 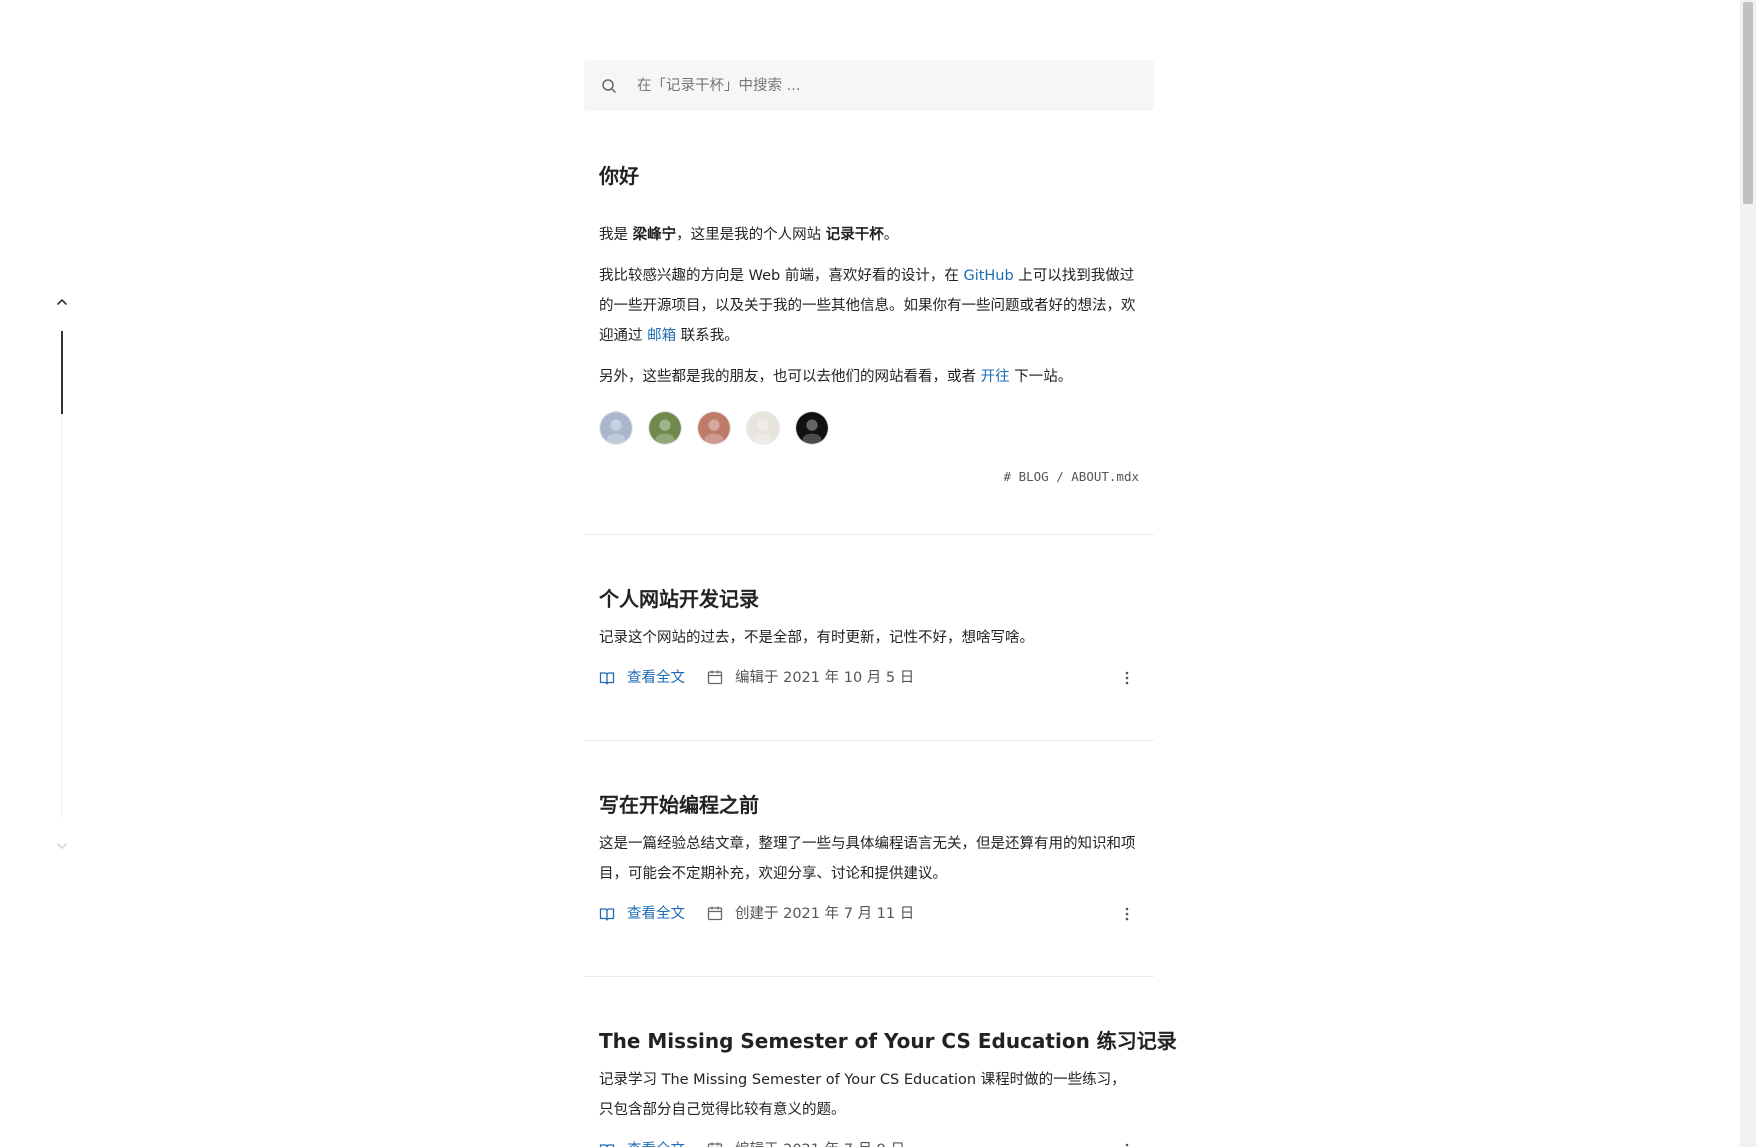 I want to click on github-link: GitHub, so click(x=988, y=276).